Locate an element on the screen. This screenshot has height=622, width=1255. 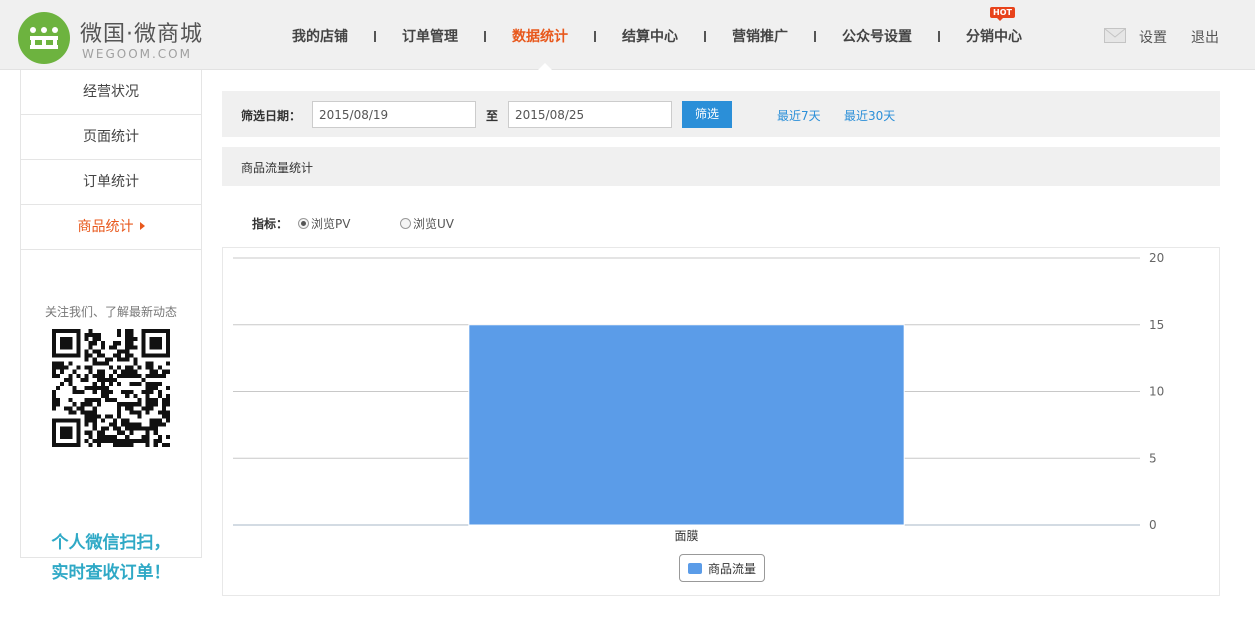
slogan-line-1: 个人微信扫扫， is located at coordinates (111, 543).